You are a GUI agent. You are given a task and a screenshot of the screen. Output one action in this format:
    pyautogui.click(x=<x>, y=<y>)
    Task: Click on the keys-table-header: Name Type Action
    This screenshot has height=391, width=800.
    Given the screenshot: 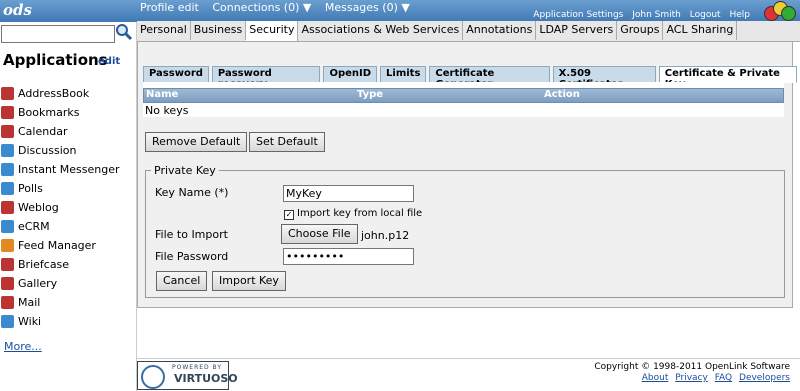 What is the action you would take?
    pyautogui.click(x=463, y=95)
    